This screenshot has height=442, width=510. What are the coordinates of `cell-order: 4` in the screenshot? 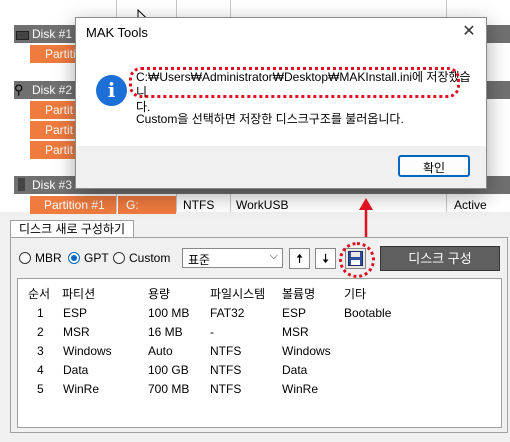 It's located at (40, 370).